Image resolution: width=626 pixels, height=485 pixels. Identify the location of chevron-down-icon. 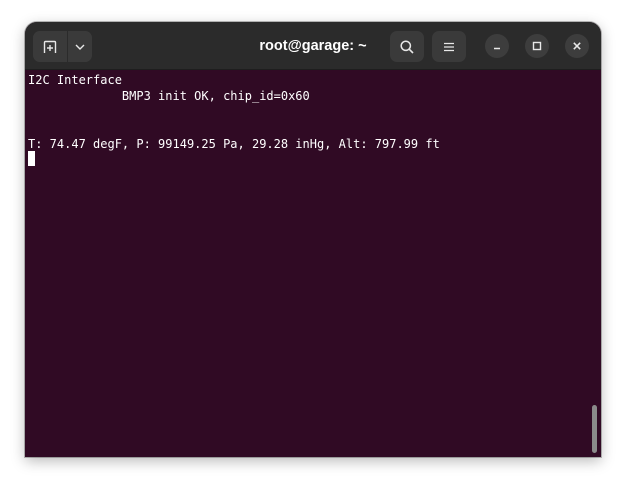
(80, 47).